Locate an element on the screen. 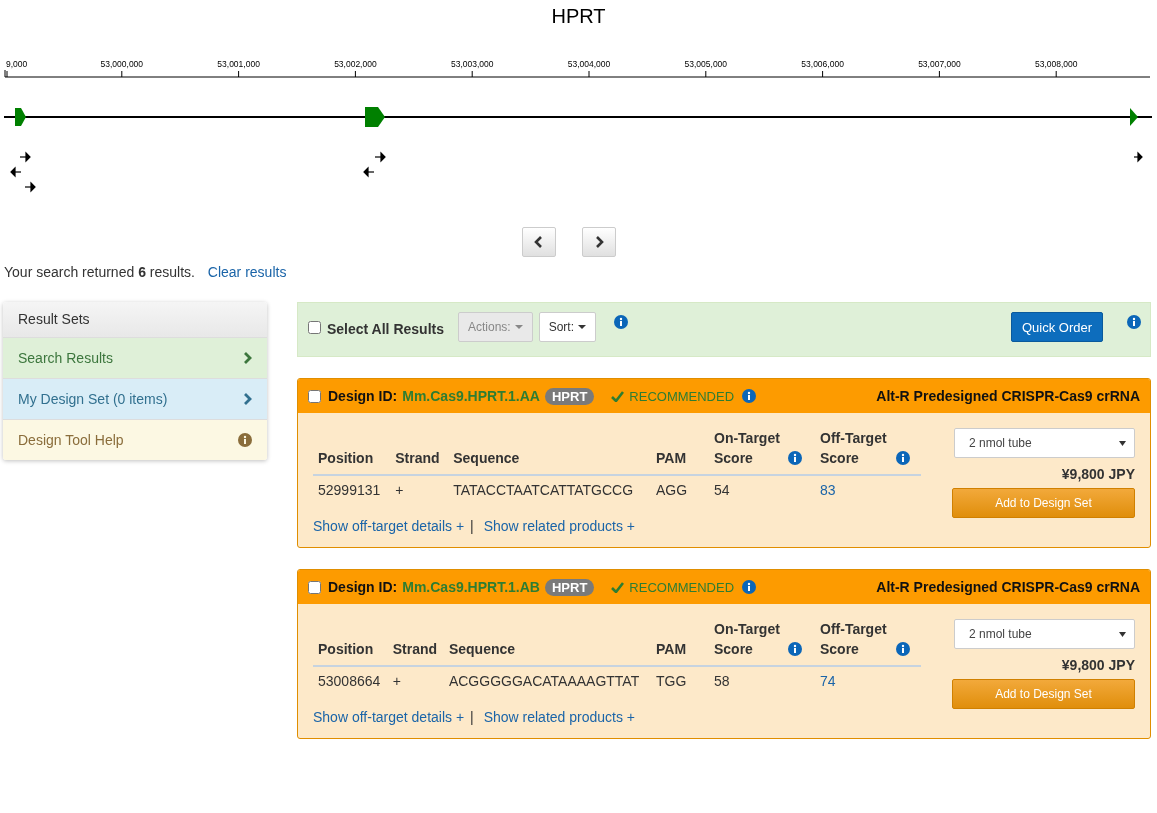  off-target-score-link: 83 is located at coordinates (828, 490).